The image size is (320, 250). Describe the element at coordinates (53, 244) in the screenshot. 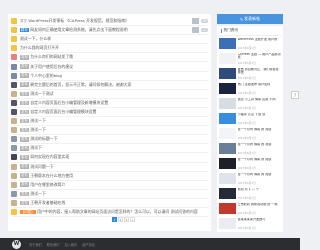

I see `footer-link: 联系我们` at that location.